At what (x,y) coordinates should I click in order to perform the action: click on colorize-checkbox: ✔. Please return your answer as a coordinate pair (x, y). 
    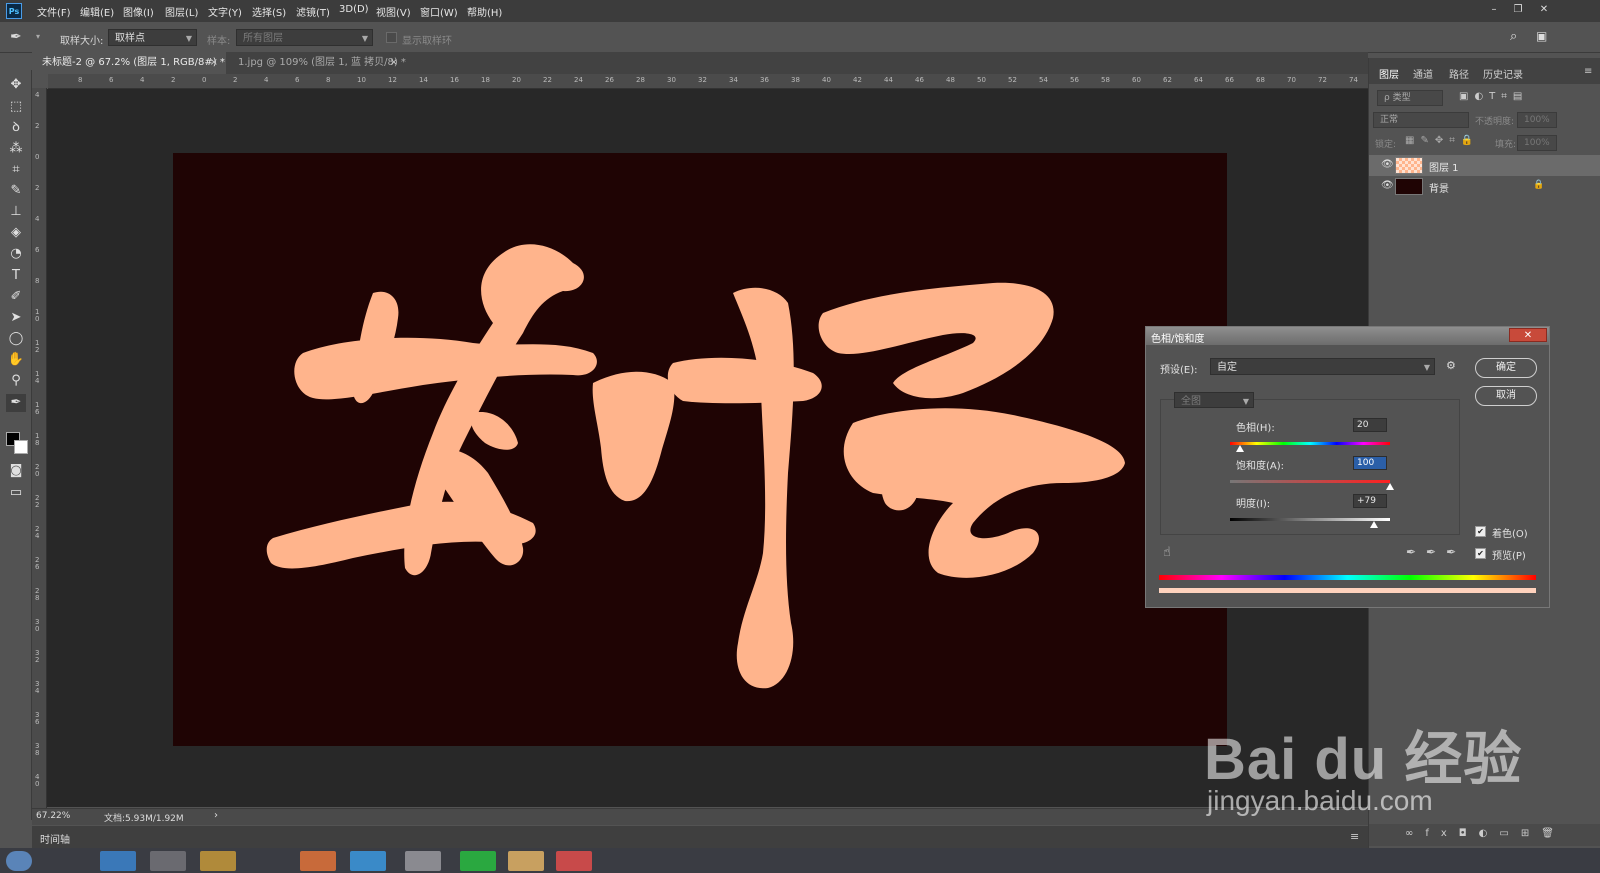
    Looking at the image, I should click on (1480, 531).